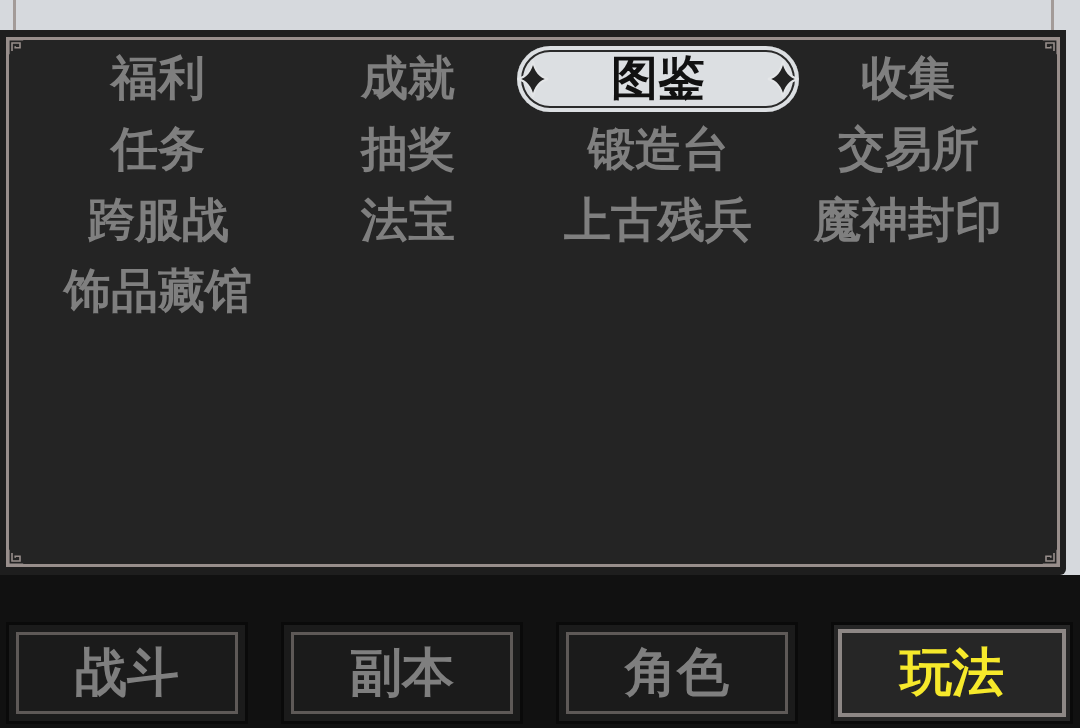  Describe the element at coordinates (127, 673) in the screenshot. I see `tab: 战斗` at that location.